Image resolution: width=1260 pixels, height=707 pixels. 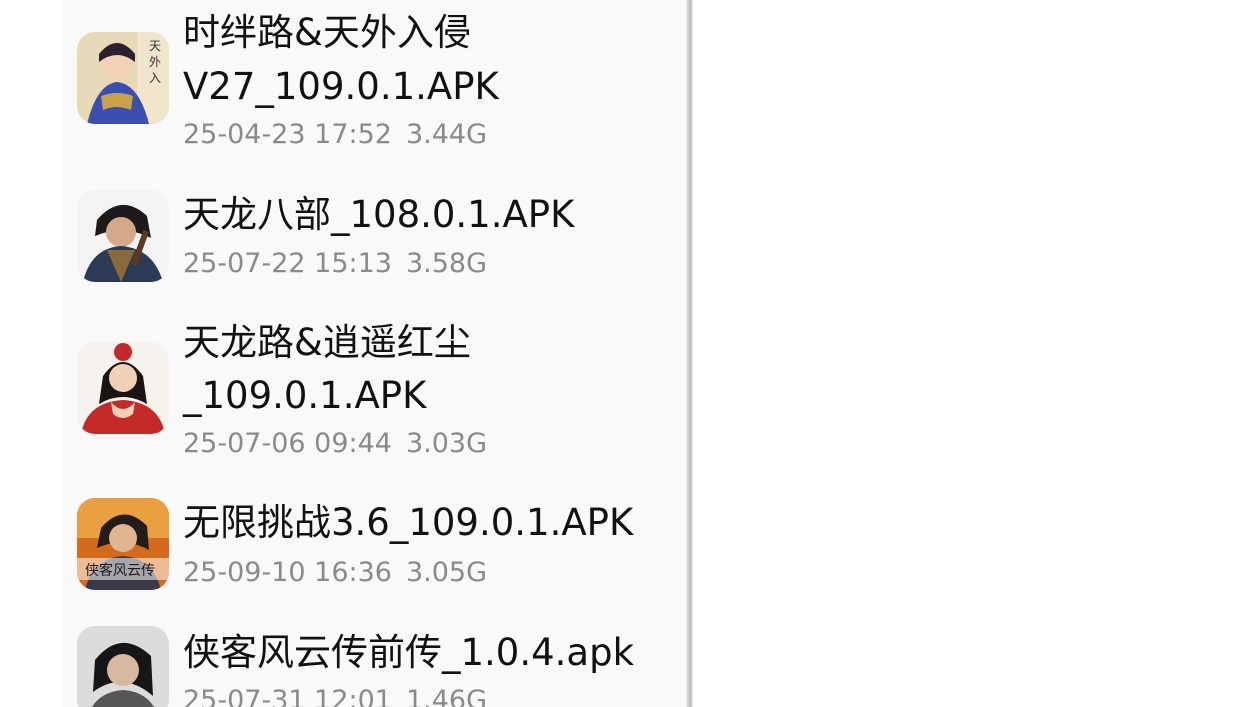 What do you see at coordinates (31, 353) in the screenshot?
I see `left-margin` at bounding box center [31, 353].